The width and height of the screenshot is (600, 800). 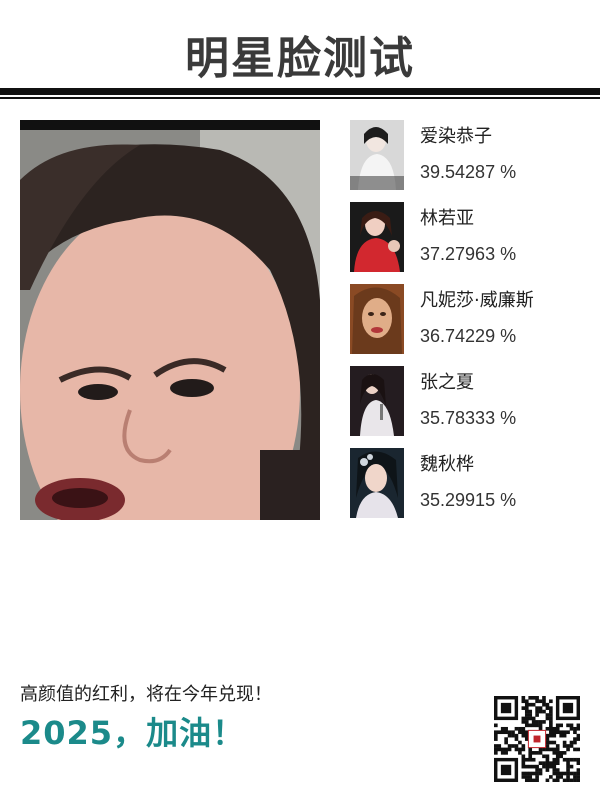 What do you see at coordinates (468, 418) in the screenshot?
I see `similarity-score: 35.78333 %` at bounding box center [468, 418].